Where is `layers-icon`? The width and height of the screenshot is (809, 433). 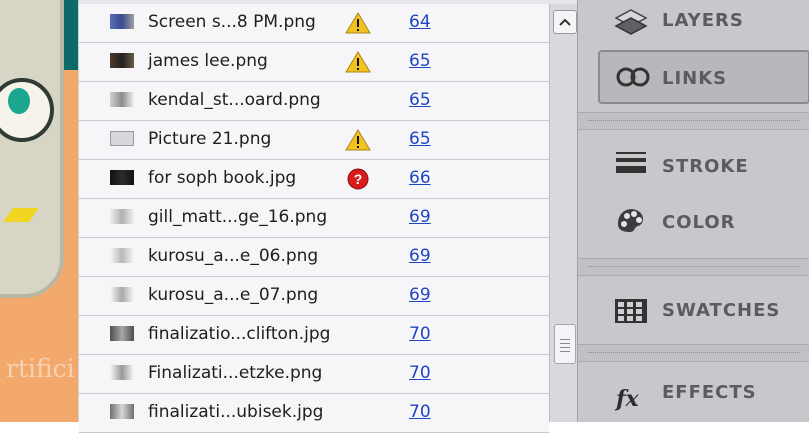
layers-icon is located at coordinates (631, 25).